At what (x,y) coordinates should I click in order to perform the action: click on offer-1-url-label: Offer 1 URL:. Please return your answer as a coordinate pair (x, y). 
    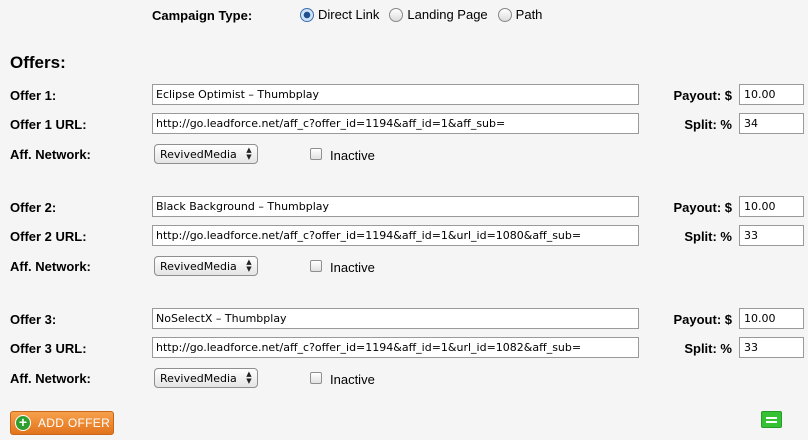
    Looking at the image, I should click on (48, 124).